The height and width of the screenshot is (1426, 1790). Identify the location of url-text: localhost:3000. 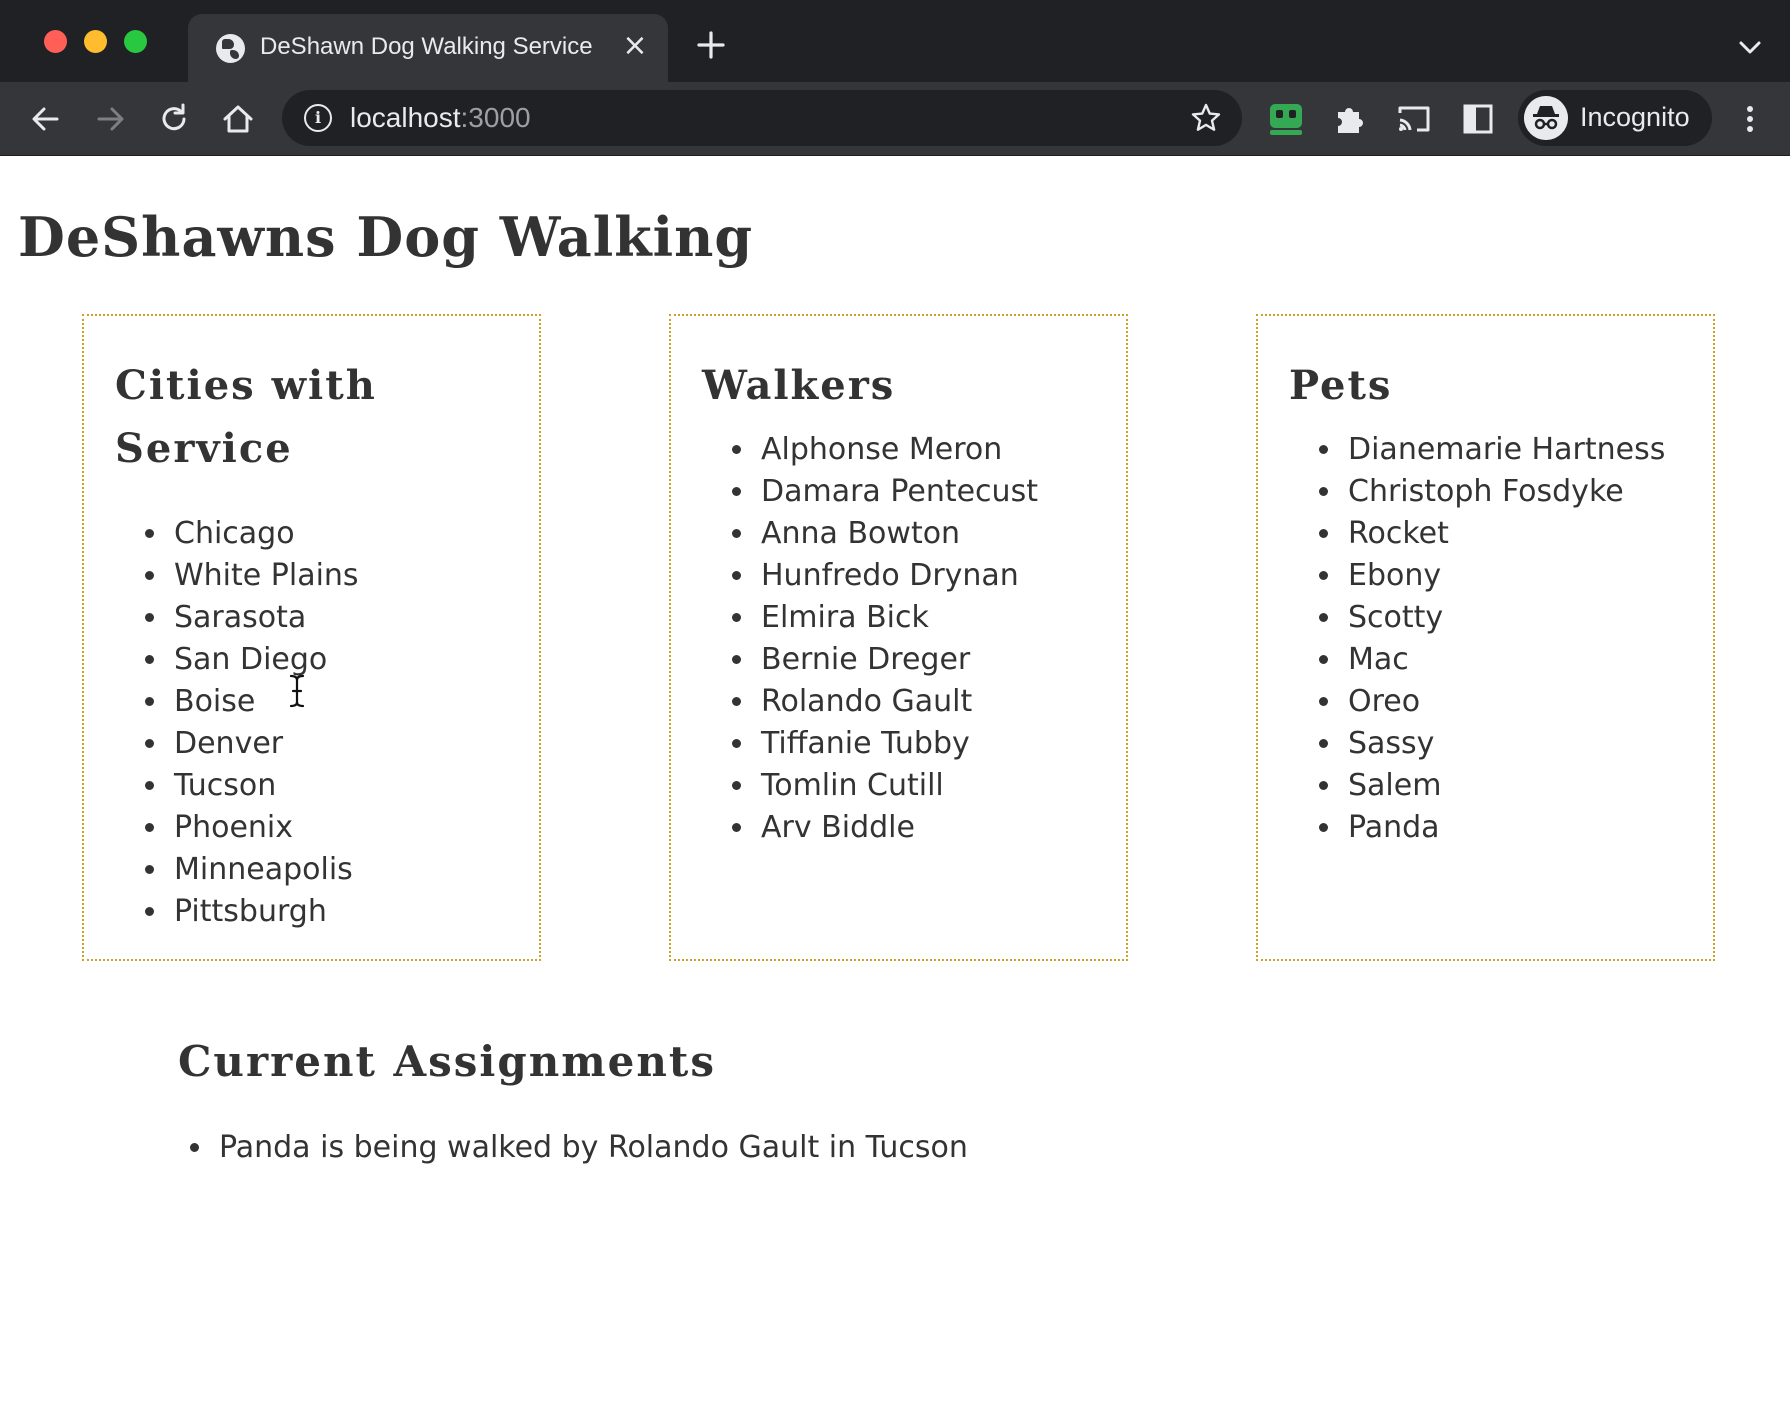
(440, 118).